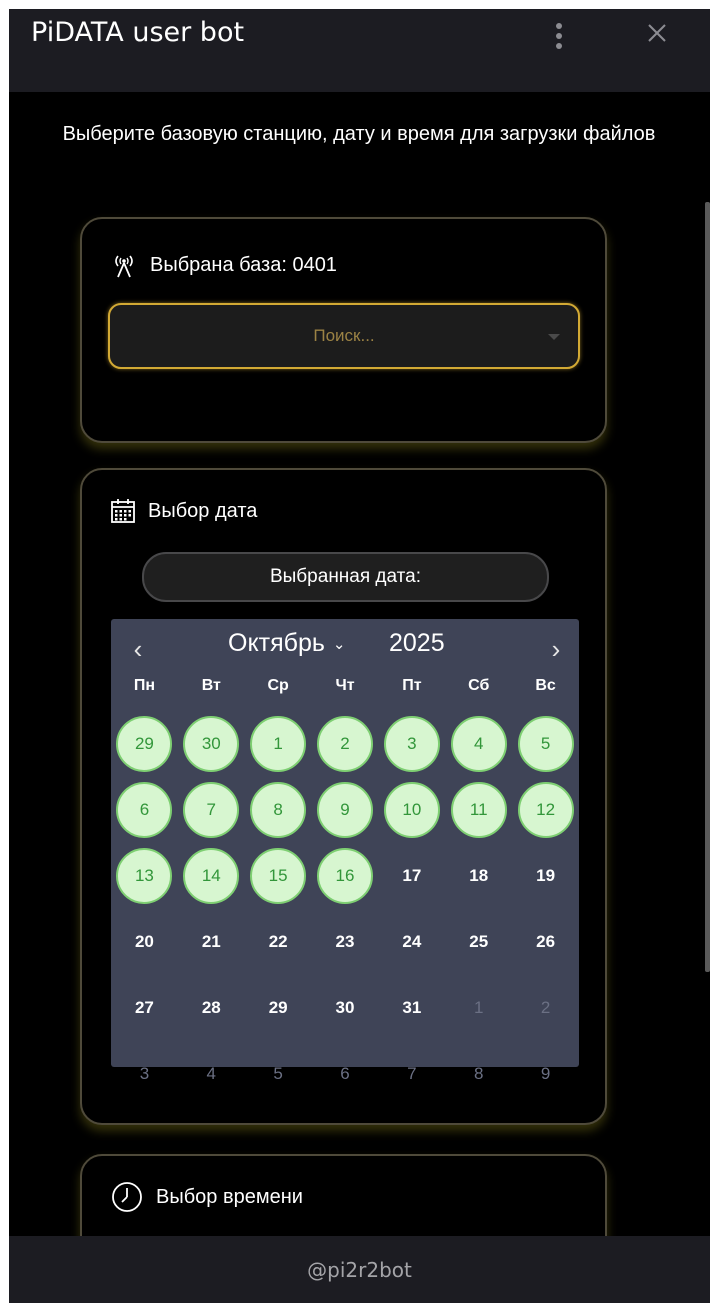 Image resolution: width=711 pixels, height=1303 pixels. I want to click on calendar-day-number: 25, so click(479, 941).